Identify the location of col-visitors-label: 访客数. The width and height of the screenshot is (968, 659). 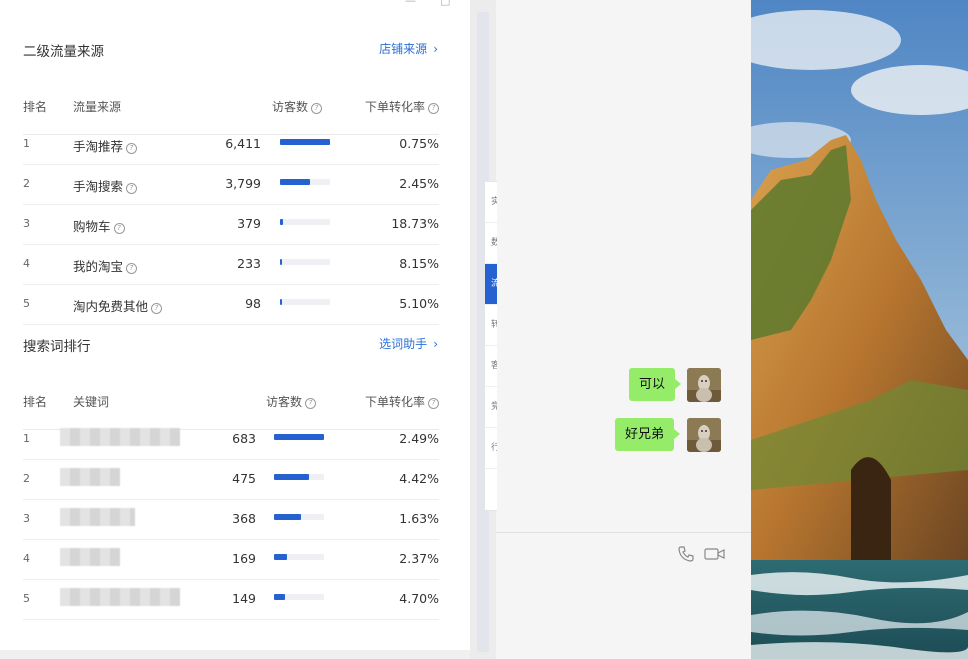
(284, 402).